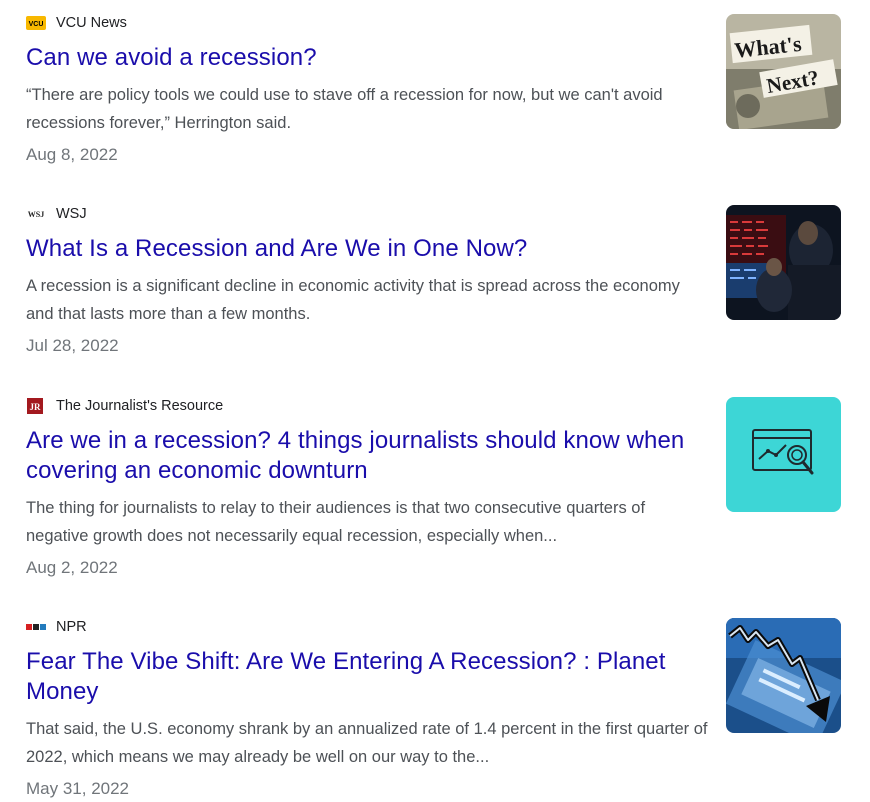 This screenshot has width=870, height=802. I want to click on source-name: The Journalist's Resource, so click(140, 406).